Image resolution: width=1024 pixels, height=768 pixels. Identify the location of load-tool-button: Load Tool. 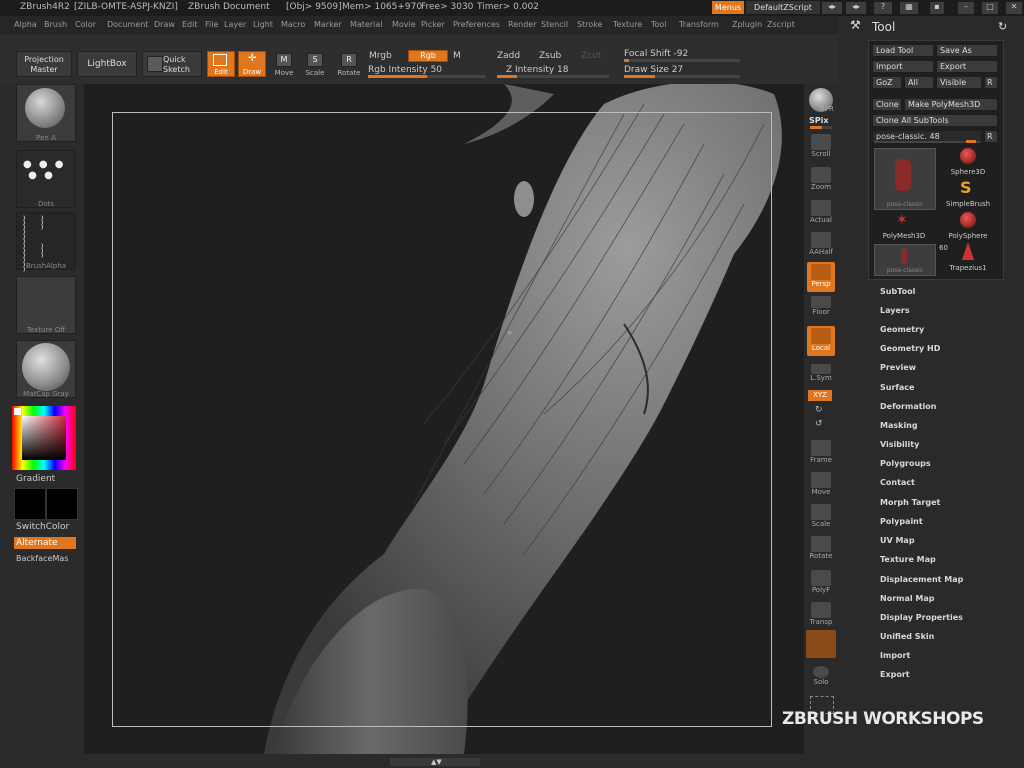
(903, 50).